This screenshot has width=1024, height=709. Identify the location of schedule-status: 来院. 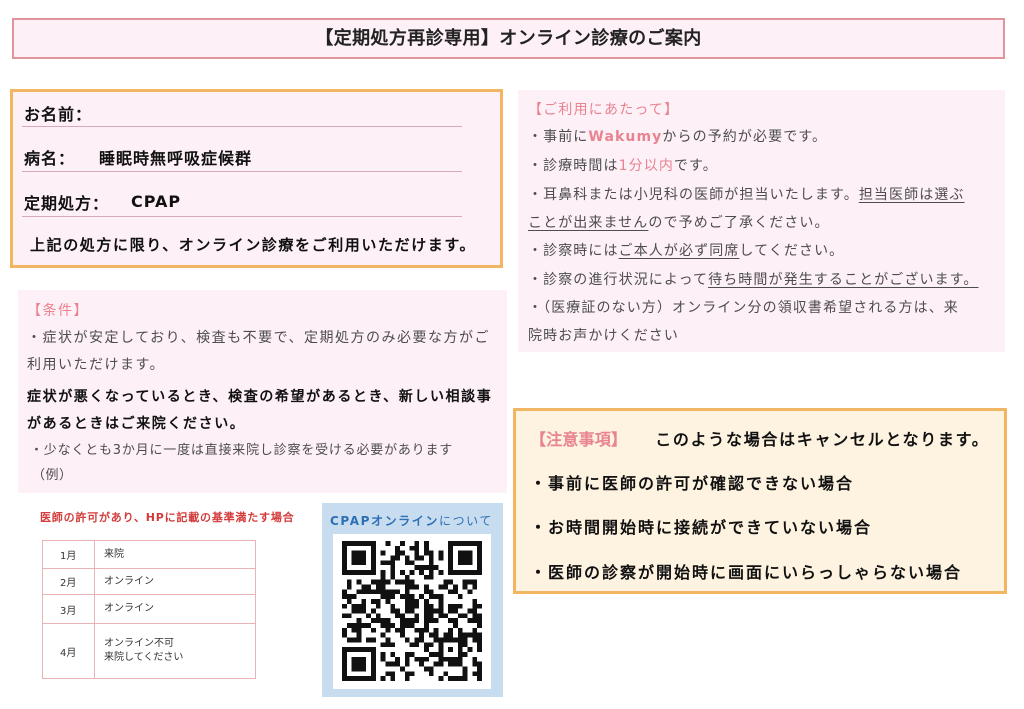
(175, 554).